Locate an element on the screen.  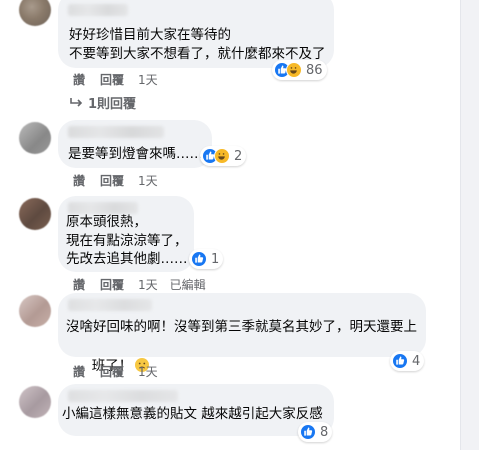
comment-actions: 讚 回覆 1天 已編輯 is located at coordinates (139, 284).